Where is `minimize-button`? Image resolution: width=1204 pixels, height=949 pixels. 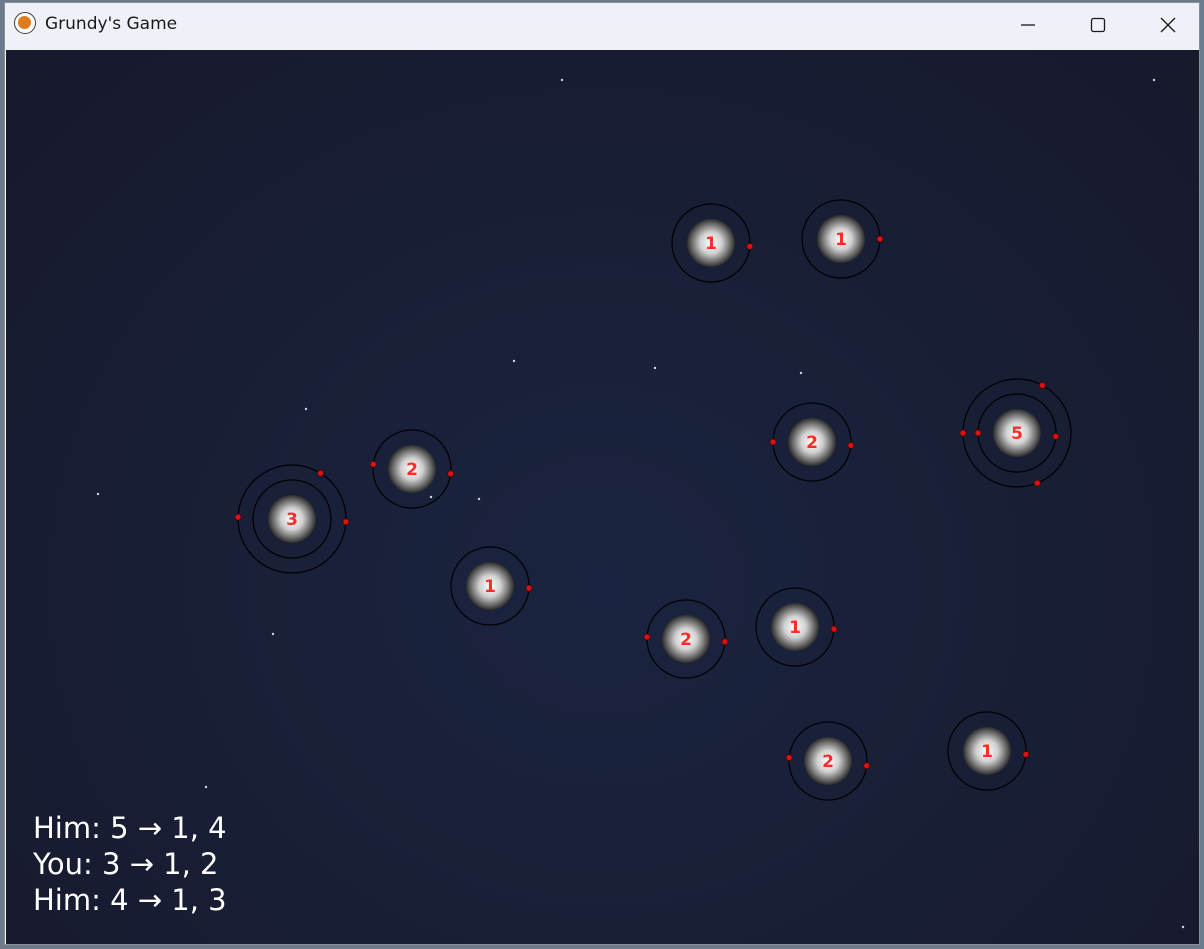
minimize-button is located at coordinates (1028, 25).